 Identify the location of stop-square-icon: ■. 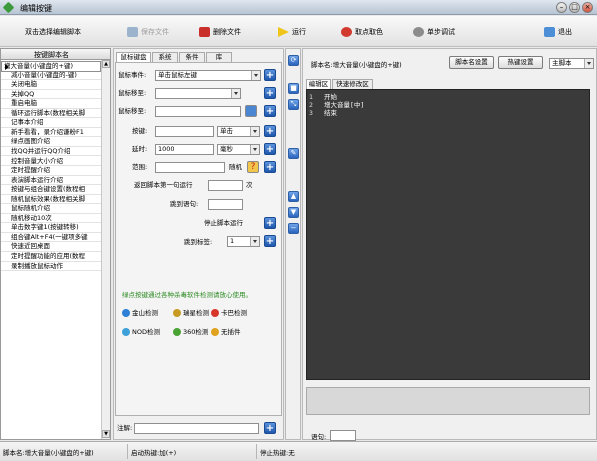
(293, 88).